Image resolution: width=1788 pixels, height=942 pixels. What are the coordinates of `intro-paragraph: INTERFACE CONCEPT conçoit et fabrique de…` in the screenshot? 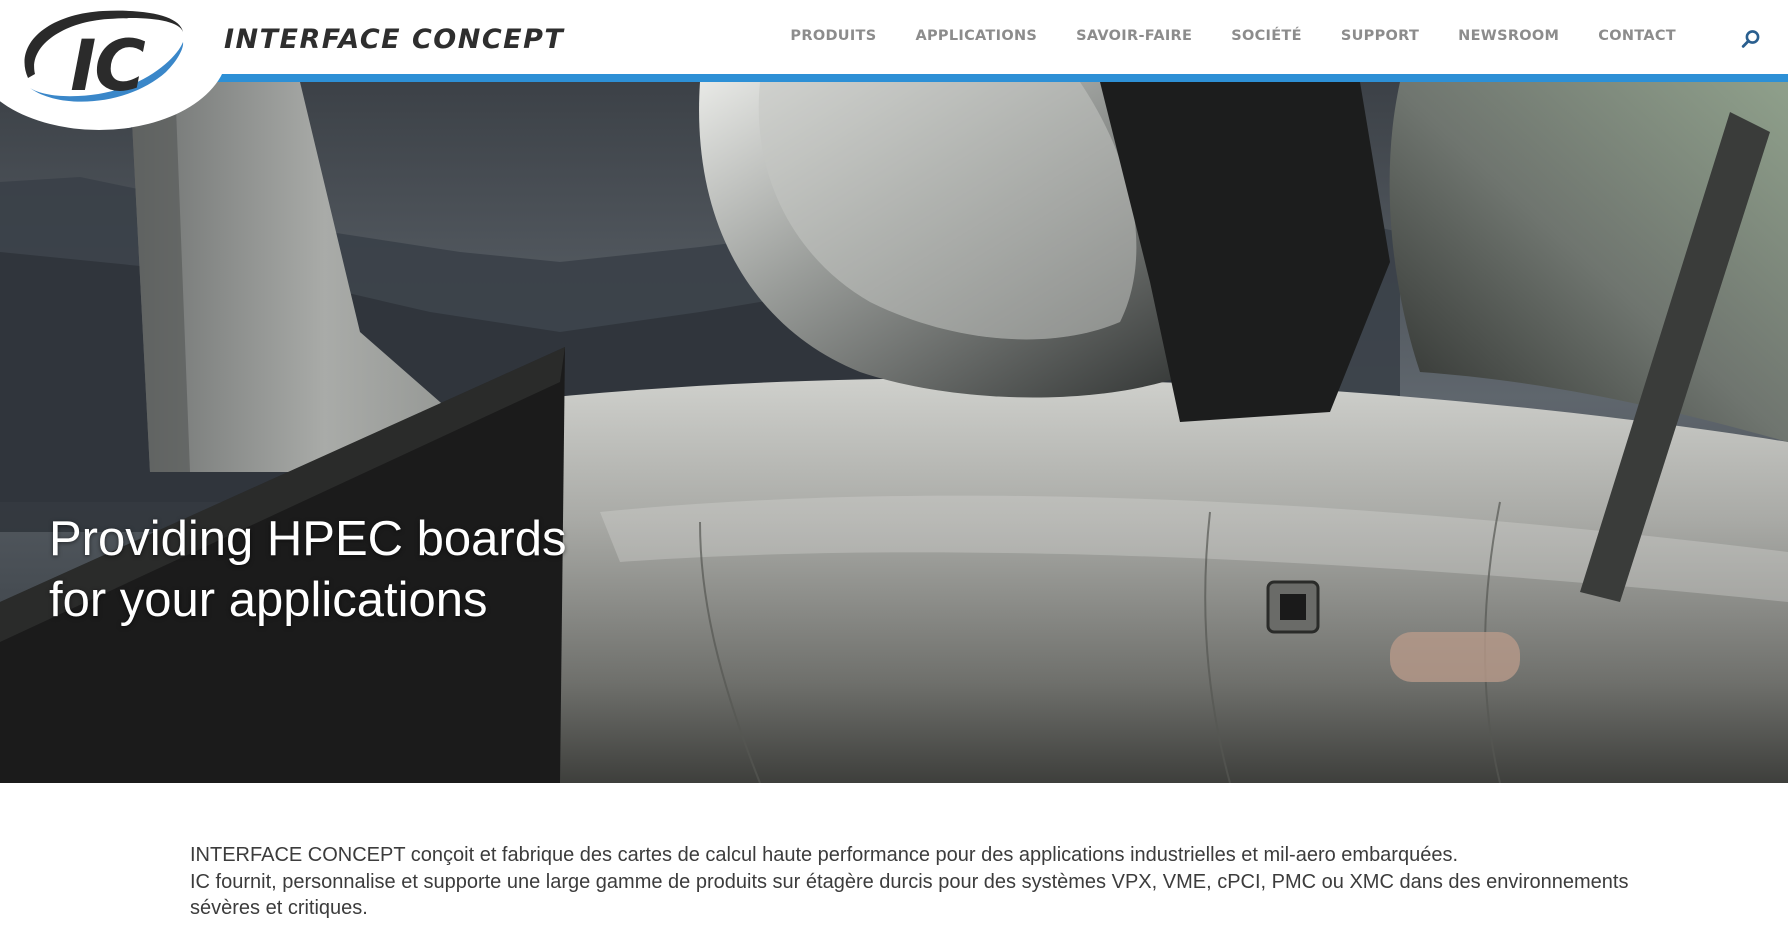 It's located at (940, 882).